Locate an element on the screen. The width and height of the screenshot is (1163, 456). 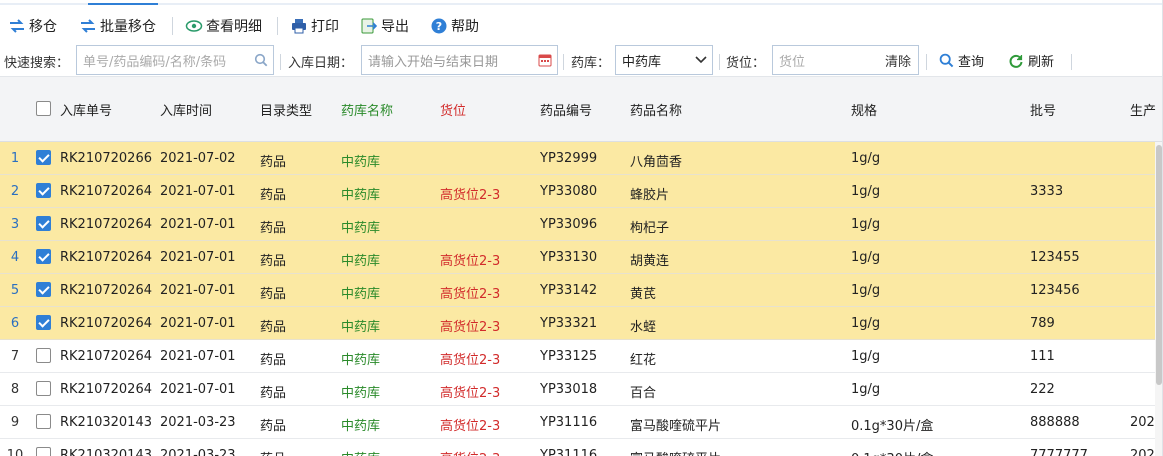
cell-drug-name: 红花 is located at coordinates (643, 360).